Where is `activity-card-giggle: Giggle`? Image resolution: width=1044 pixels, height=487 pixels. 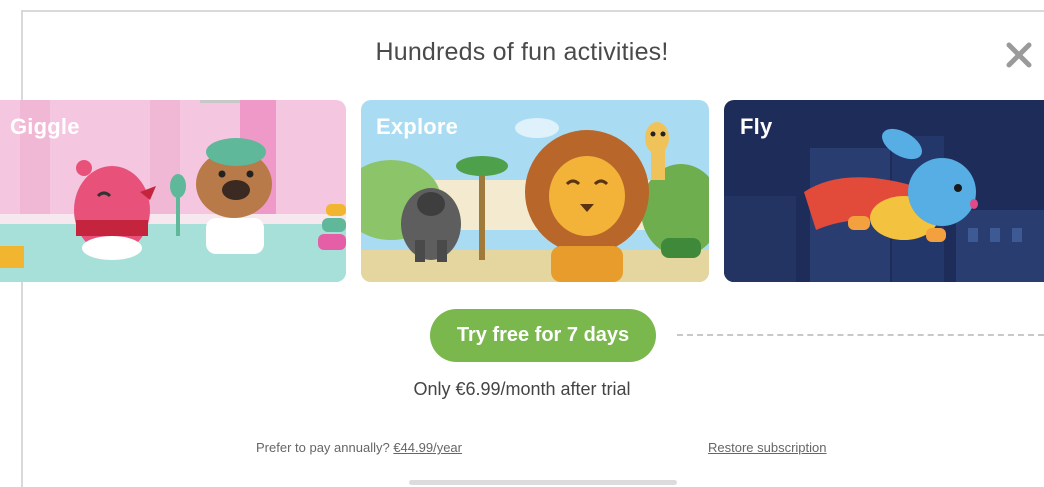 activity-card-giggle: Giggle is located at coordinates (173, 191).